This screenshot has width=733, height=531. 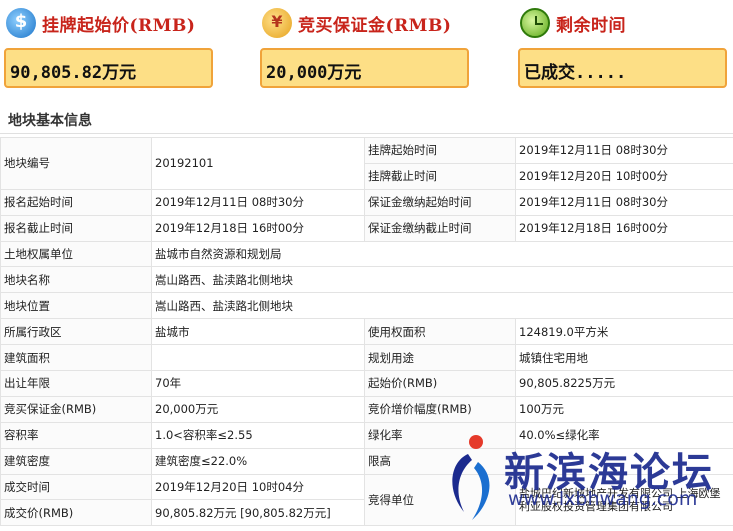 I want to click on use-value: 城镇住宅用地, so click(x=624, y=358).